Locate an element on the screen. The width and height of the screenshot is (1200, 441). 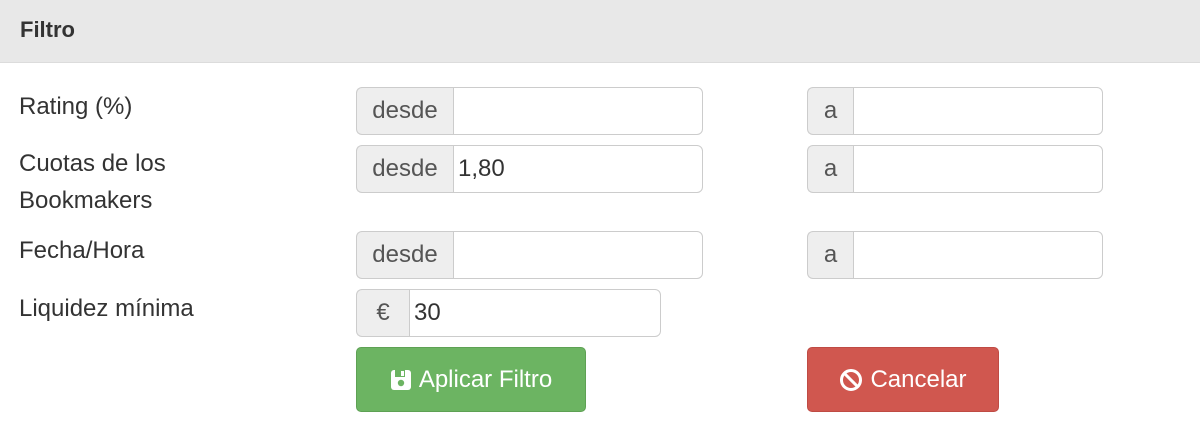
datetime-from-group: desde is located at coordinates (529, 255).